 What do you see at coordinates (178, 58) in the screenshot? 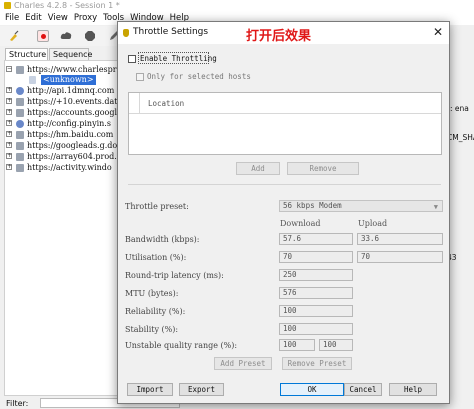
I see `enable-throttling-label: Enable Throttling` at bounding box center [178, 58].